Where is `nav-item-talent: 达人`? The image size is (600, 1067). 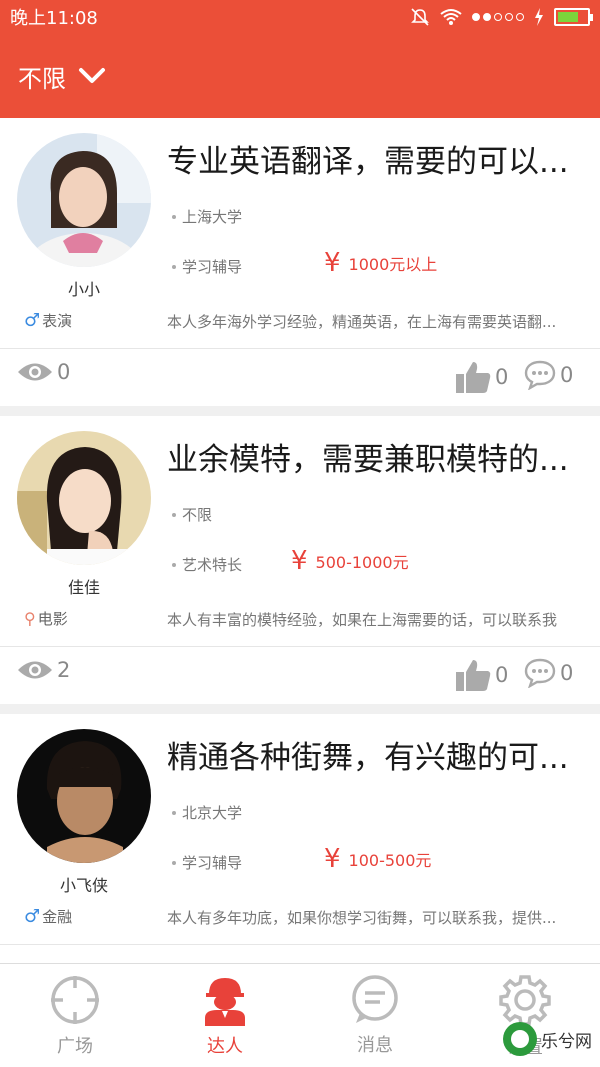
nav-item-talent: 达人 is located at coordinates (225, 1015).